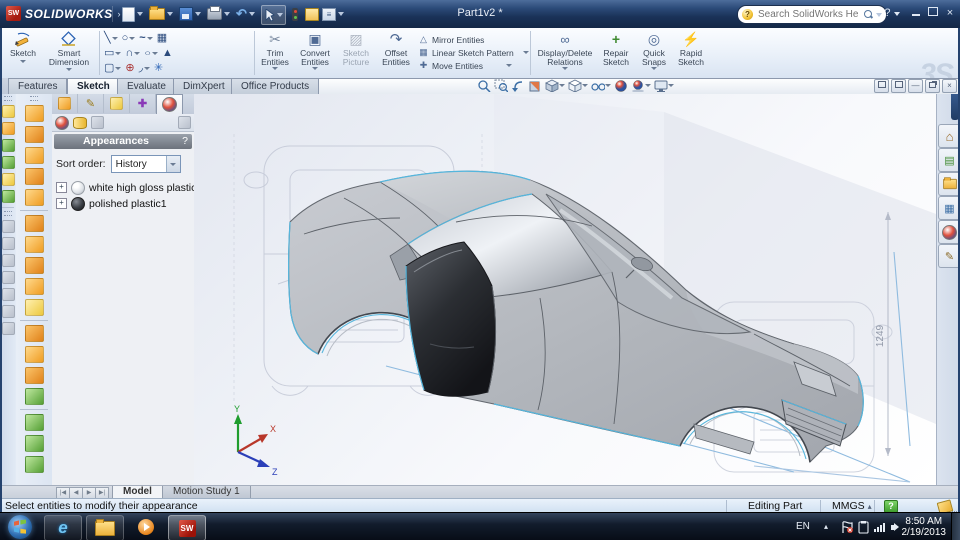 The height and width of the screenshot is (540, 960). I want to click on search-input, so click(808, 14).